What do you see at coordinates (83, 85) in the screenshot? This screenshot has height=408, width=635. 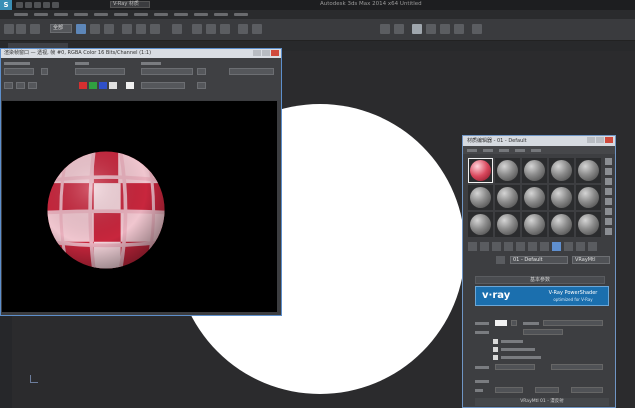 I see `red-channel-icon` at bounding box center [83, 85].